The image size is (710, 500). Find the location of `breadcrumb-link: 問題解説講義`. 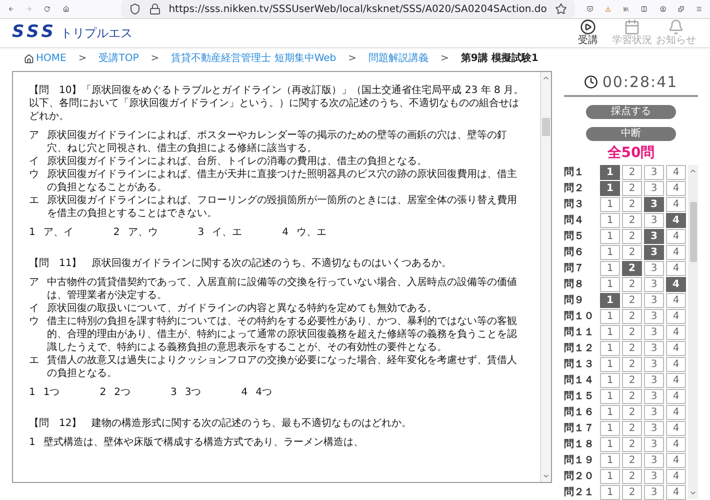

breadcrumb-link: 問題解説講義 is located at coordinates (398, 58).